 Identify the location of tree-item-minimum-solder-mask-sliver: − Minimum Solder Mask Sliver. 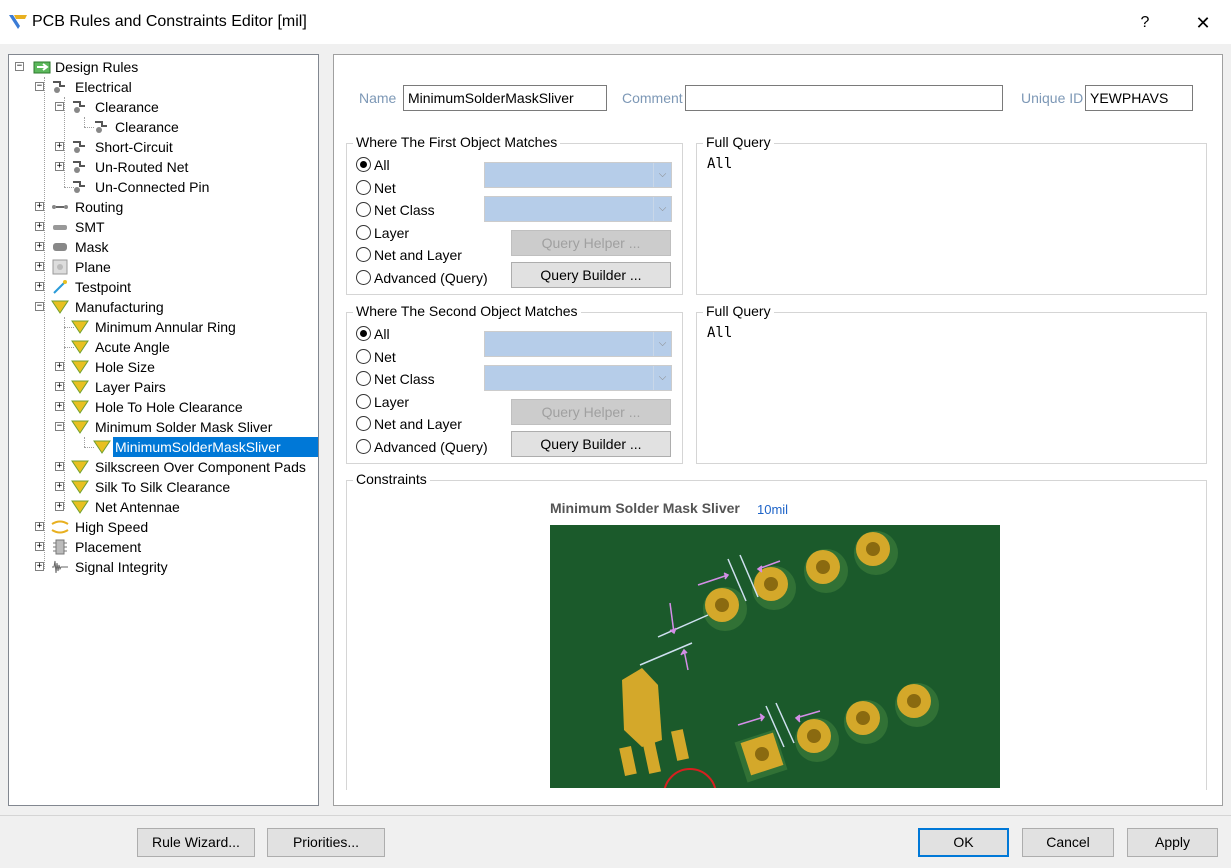
(183, 427).